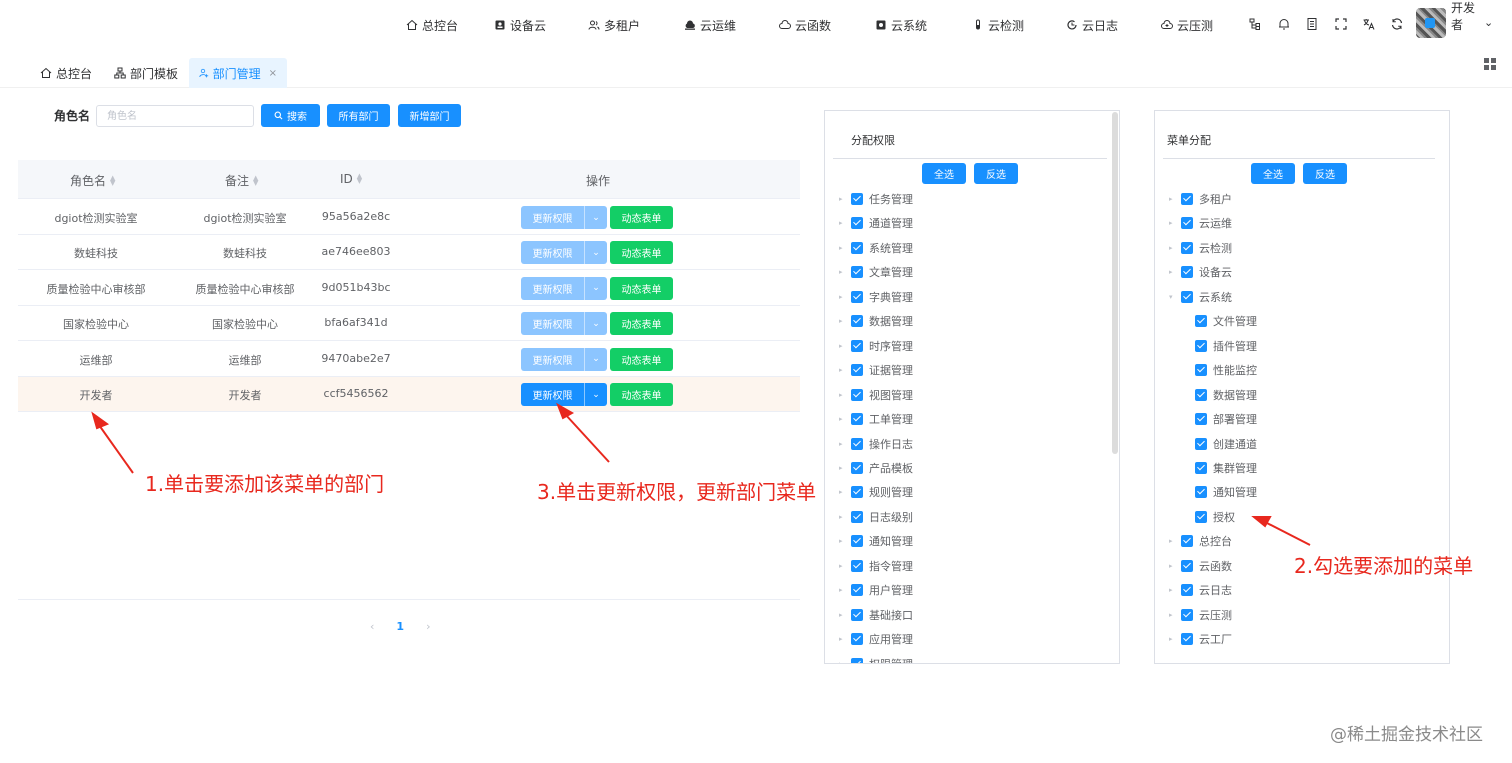  I want to click on tree-item: ▸ 指令管理, so click(876, 566).